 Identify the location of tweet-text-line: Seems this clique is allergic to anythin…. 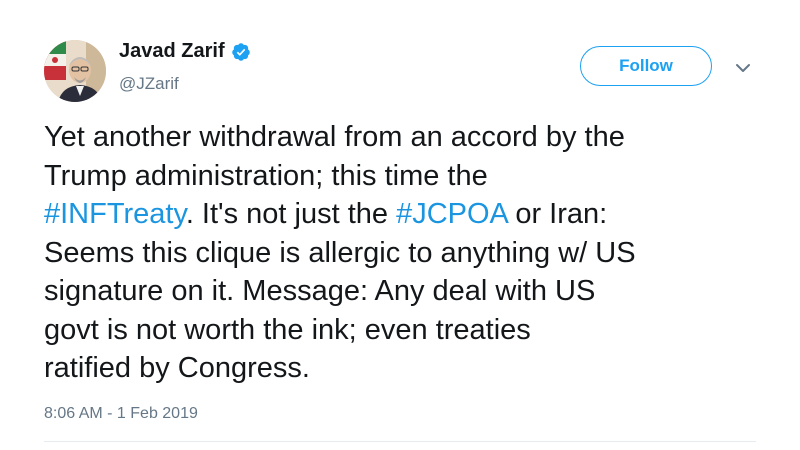
(414, 253).